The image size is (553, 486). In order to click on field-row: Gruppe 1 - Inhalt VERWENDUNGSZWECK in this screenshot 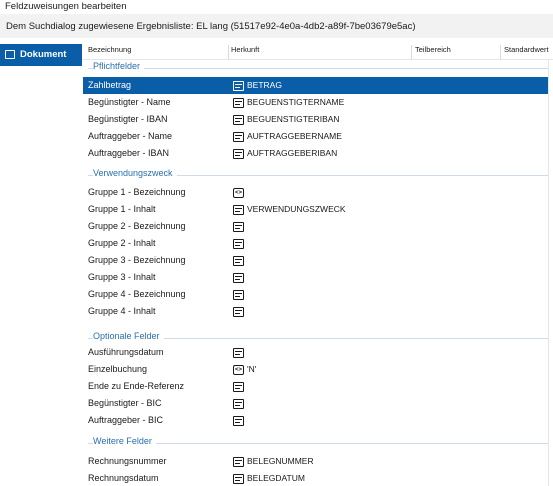, I will do `click(315, 209)`.